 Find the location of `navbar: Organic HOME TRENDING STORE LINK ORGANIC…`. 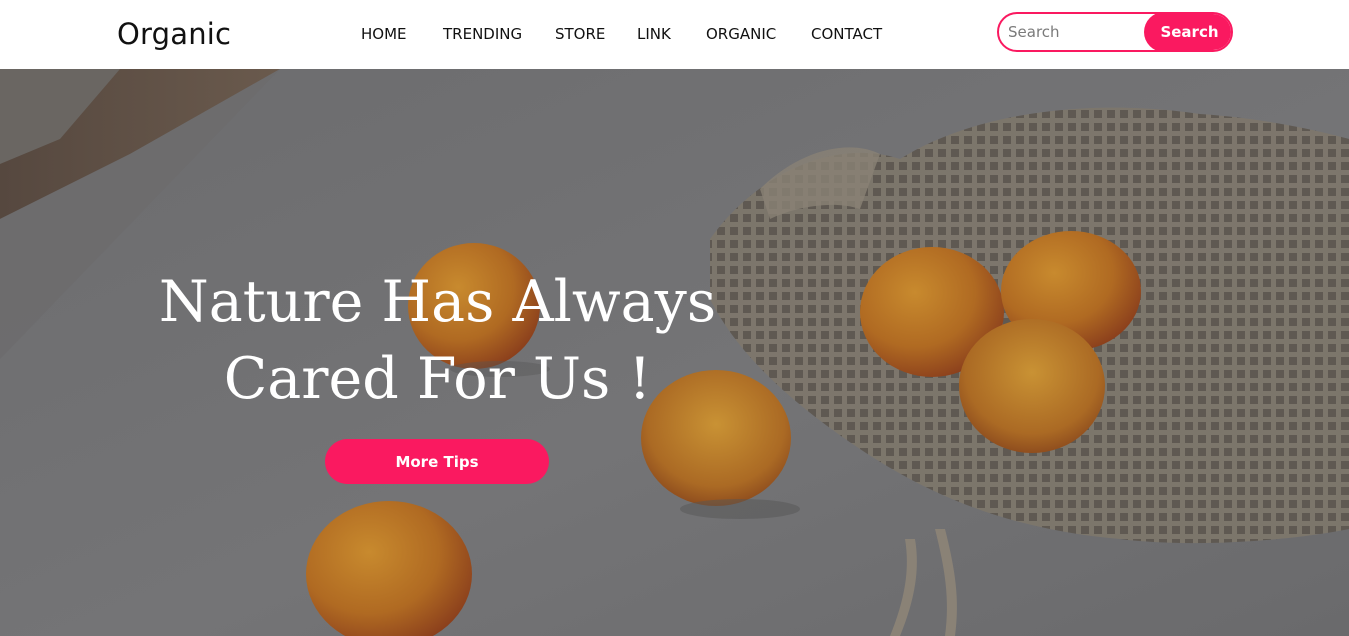

navbar: Organic HOME TRENDING STORE LINK ORGANIC… is located at coordinates (674, 34).